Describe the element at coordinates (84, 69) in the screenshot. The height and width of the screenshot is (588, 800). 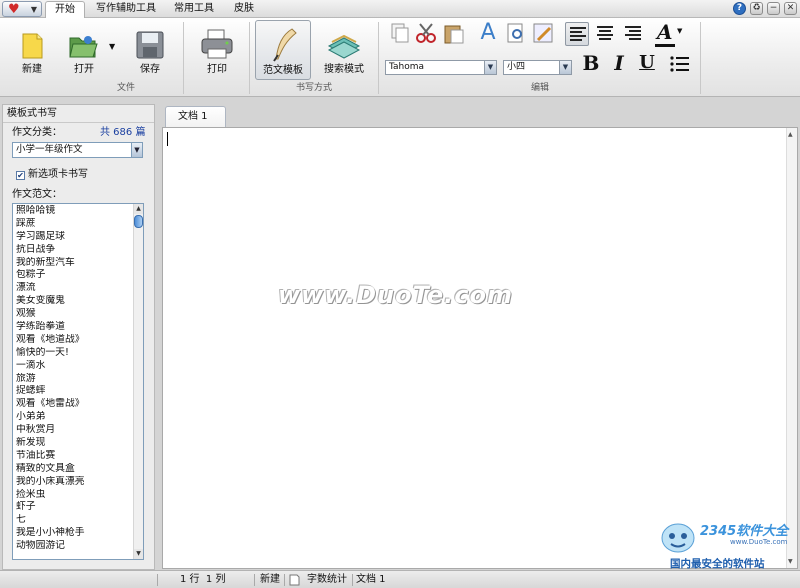
I see `open-label: 打开` at that location.